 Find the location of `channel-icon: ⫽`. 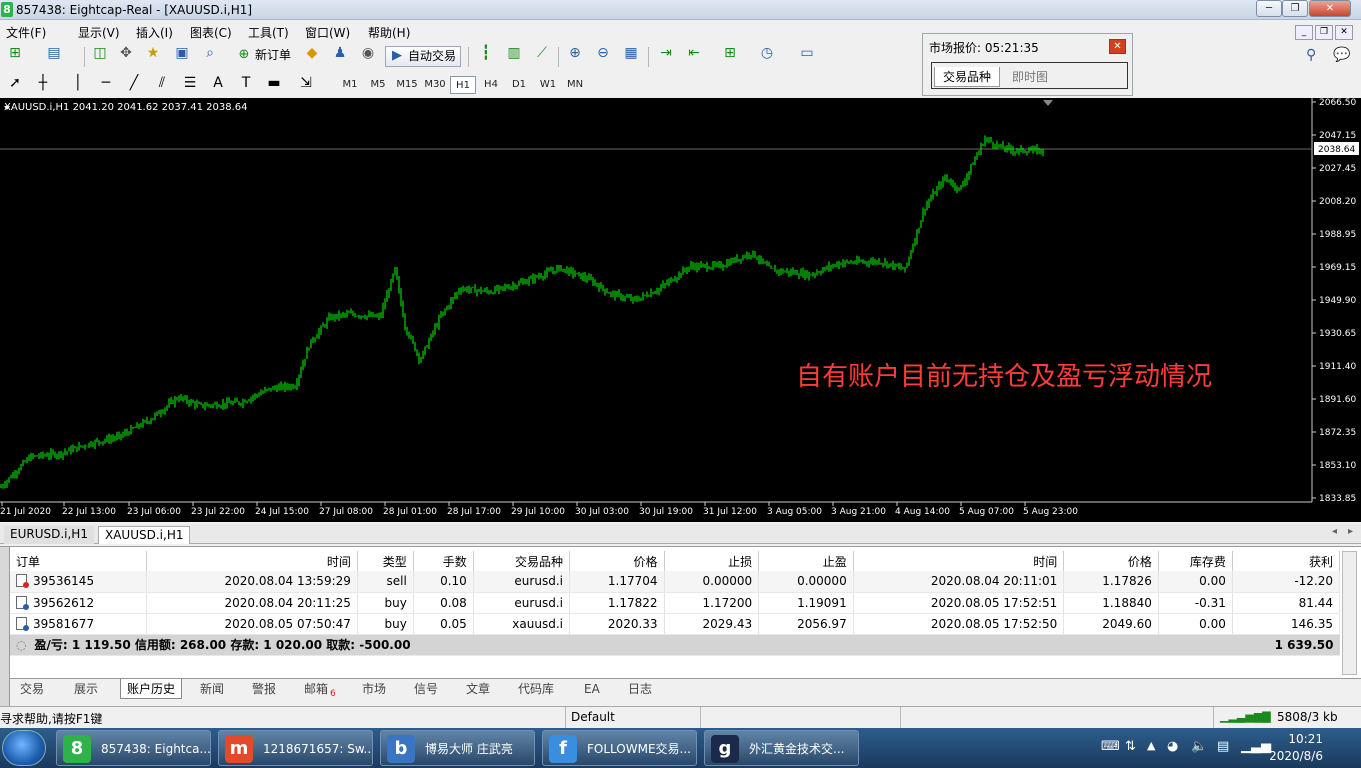

channel-icon: ⫽ is located at coordinates (162, 83).